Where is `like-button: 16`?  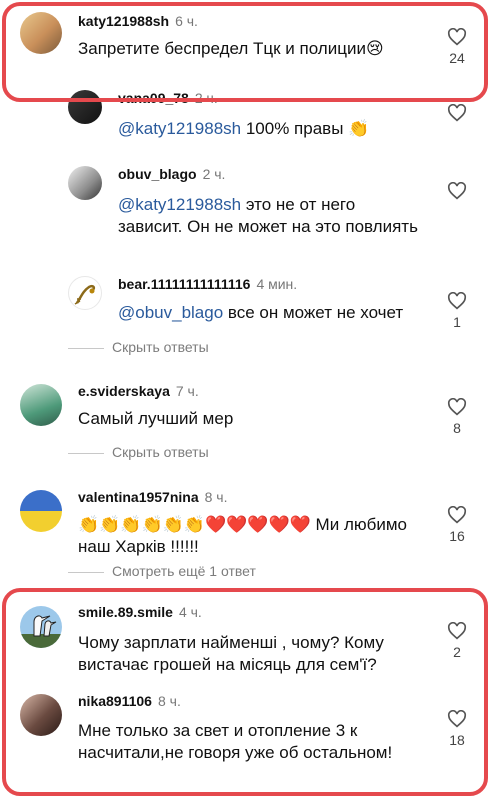 like-button: 16 is located at coordinates (457, 525).